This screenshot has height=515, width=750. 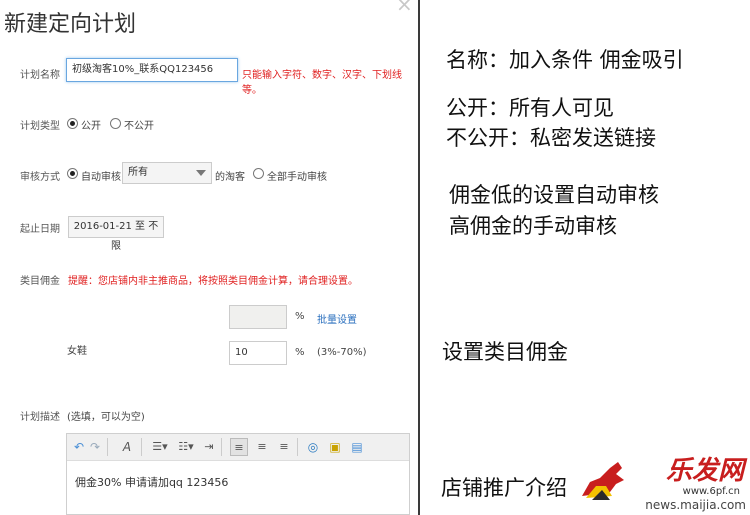 I want to click on redo-icon: ↷, so click(x=95, y=447).